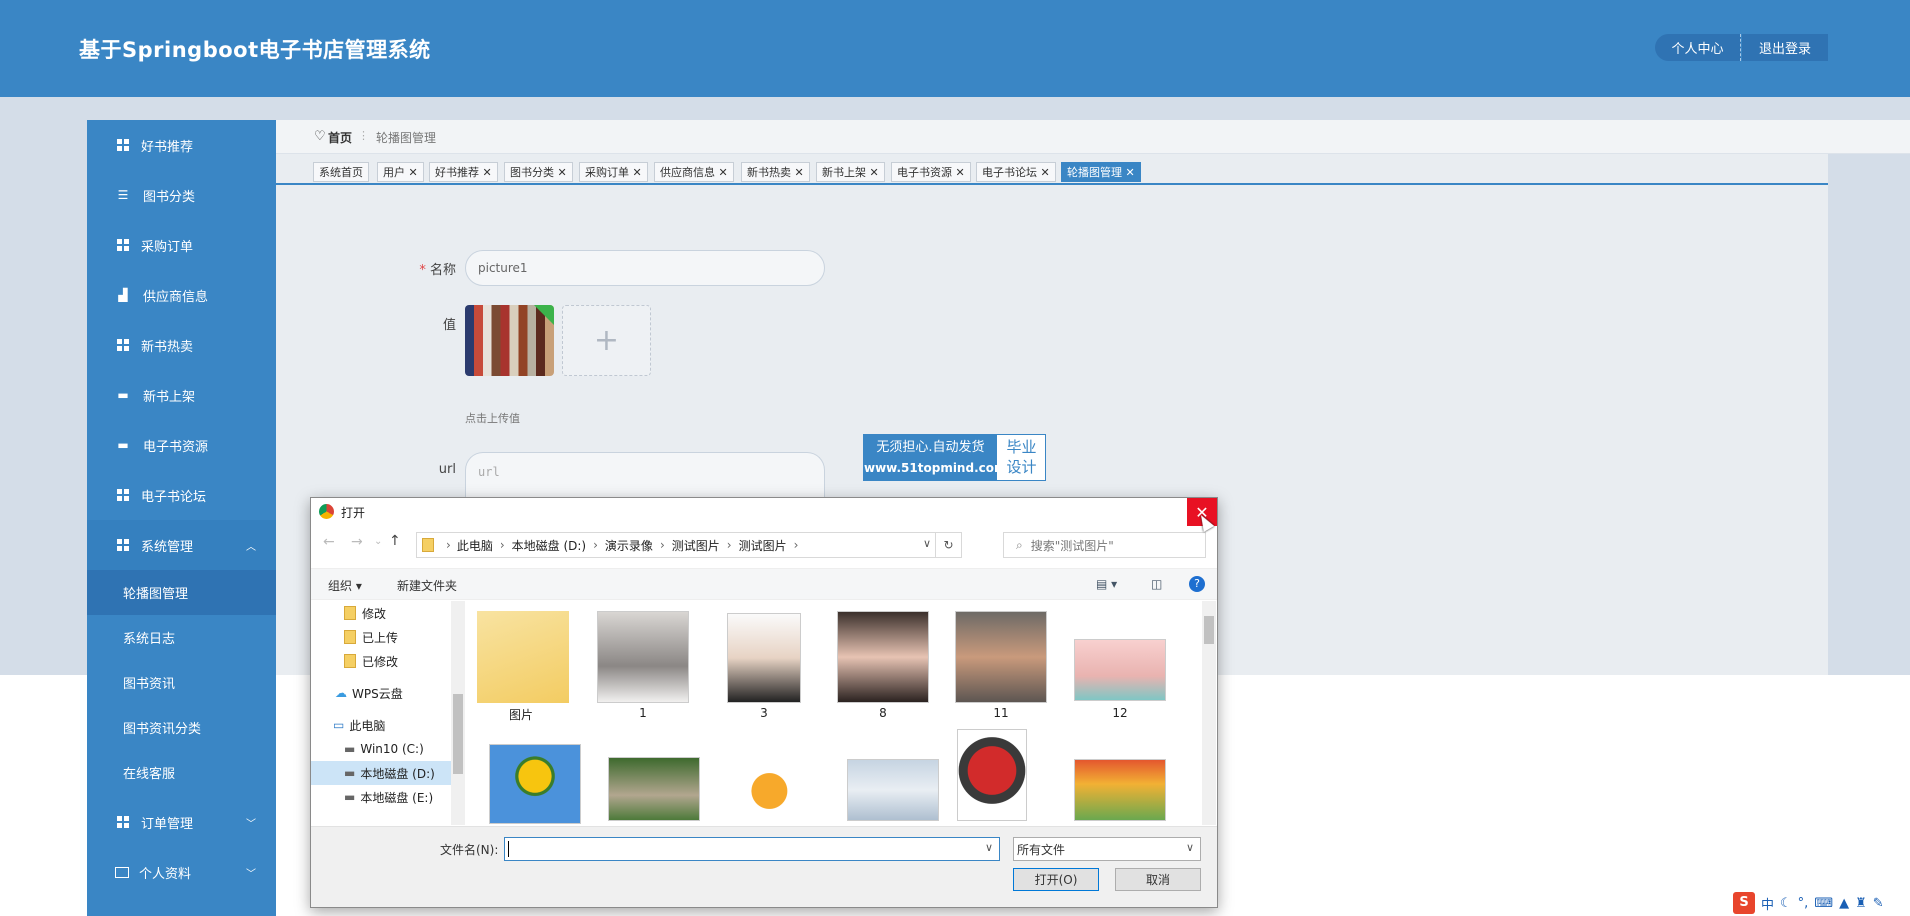  I want to click on address-bar: › 此电脑 › 本地磁盘 (D:) › 演示录像 › 测试图片 › 测试图片 › ∨ ↻, so click(689, 545).